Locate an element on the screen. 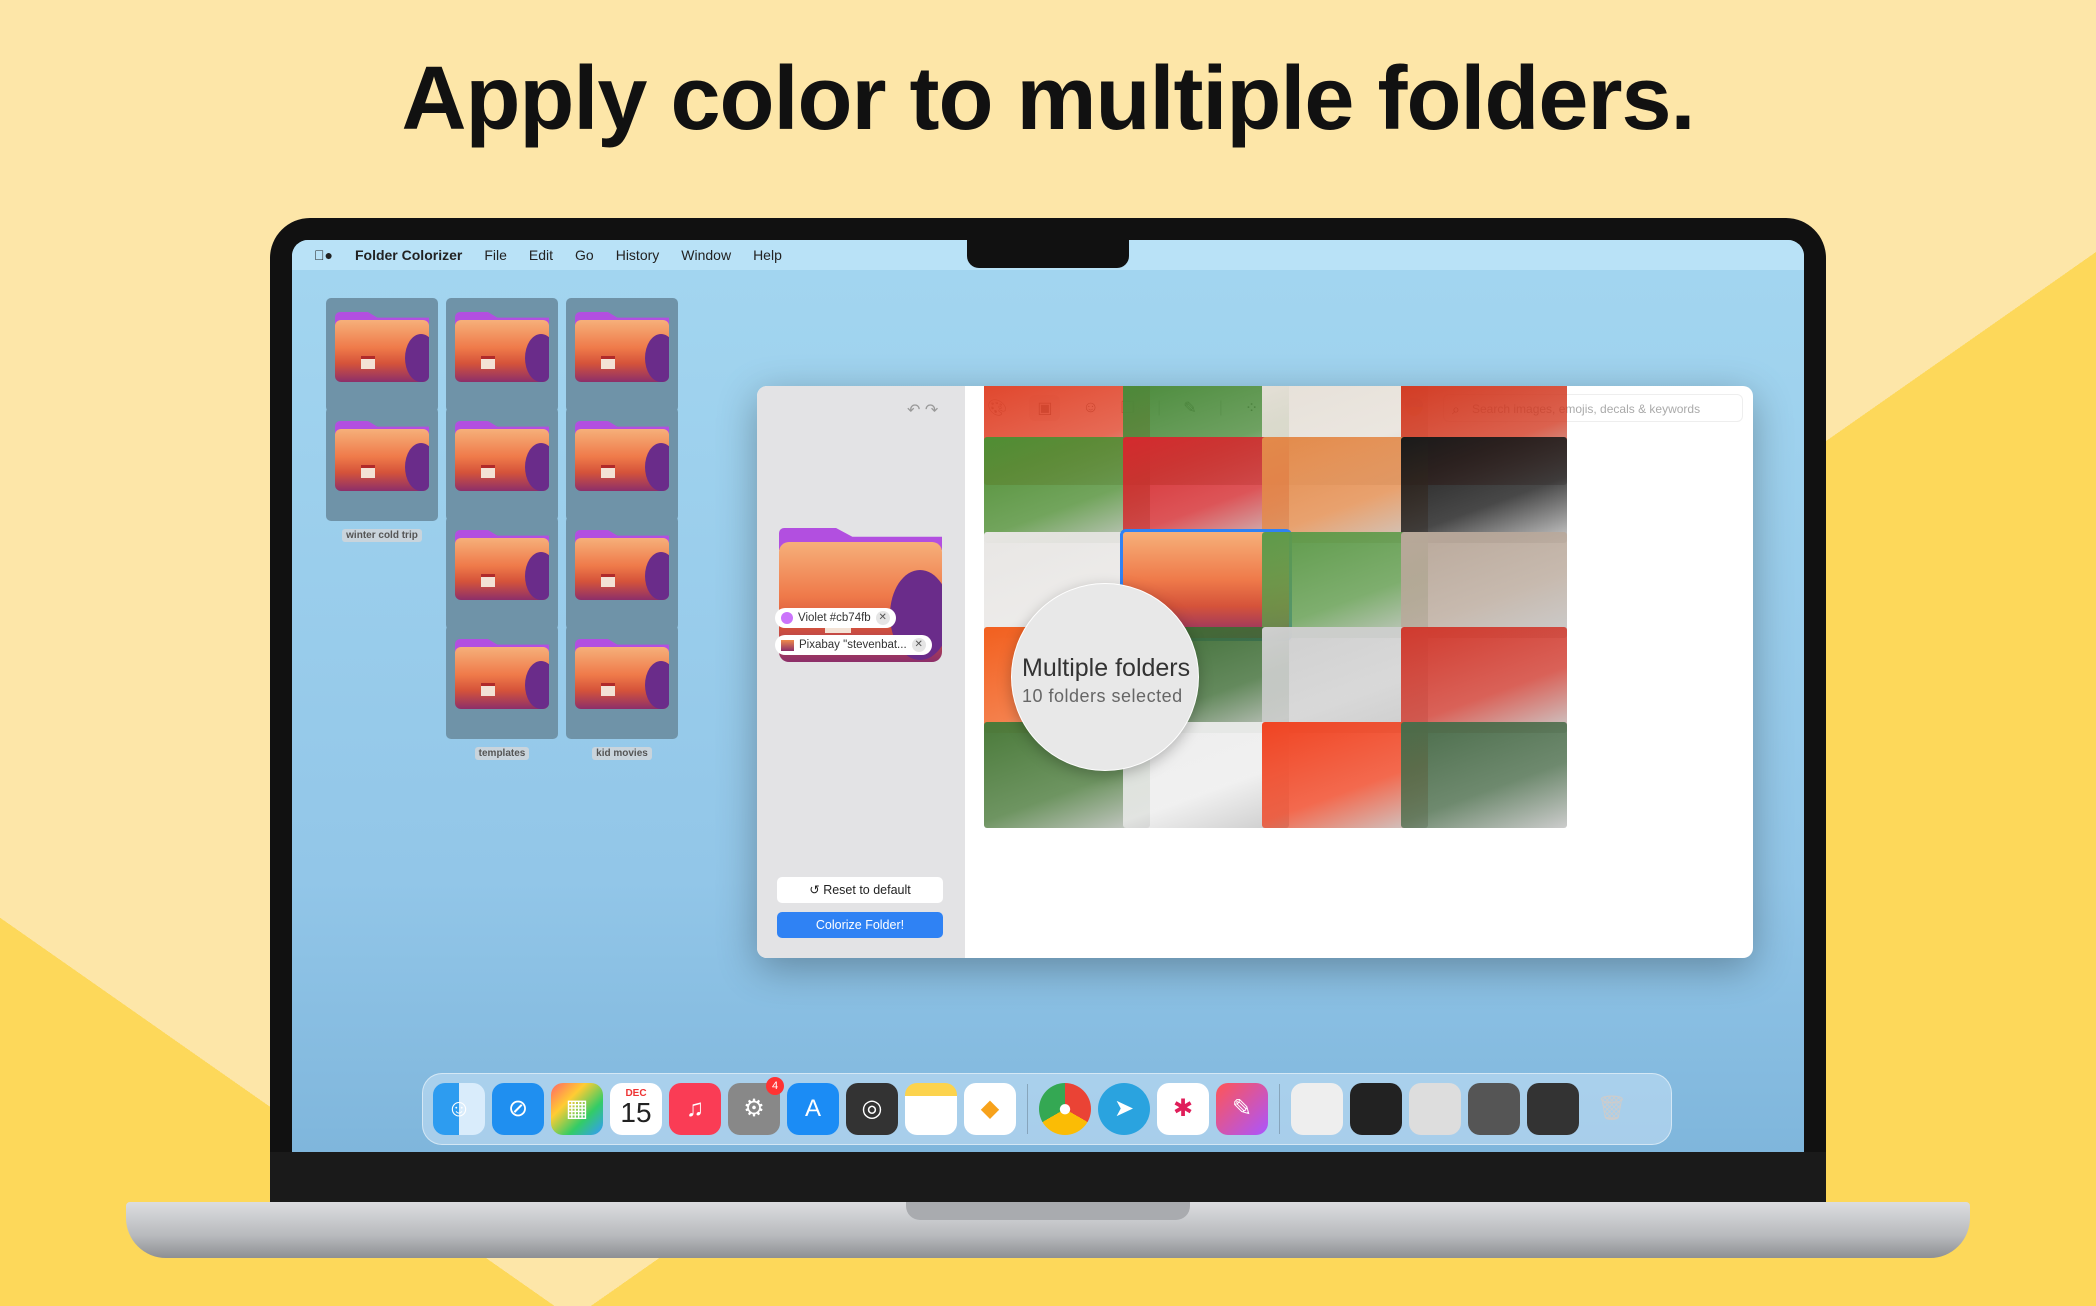  slack-icon: ✱ is located at coordinates (1183, 1109).